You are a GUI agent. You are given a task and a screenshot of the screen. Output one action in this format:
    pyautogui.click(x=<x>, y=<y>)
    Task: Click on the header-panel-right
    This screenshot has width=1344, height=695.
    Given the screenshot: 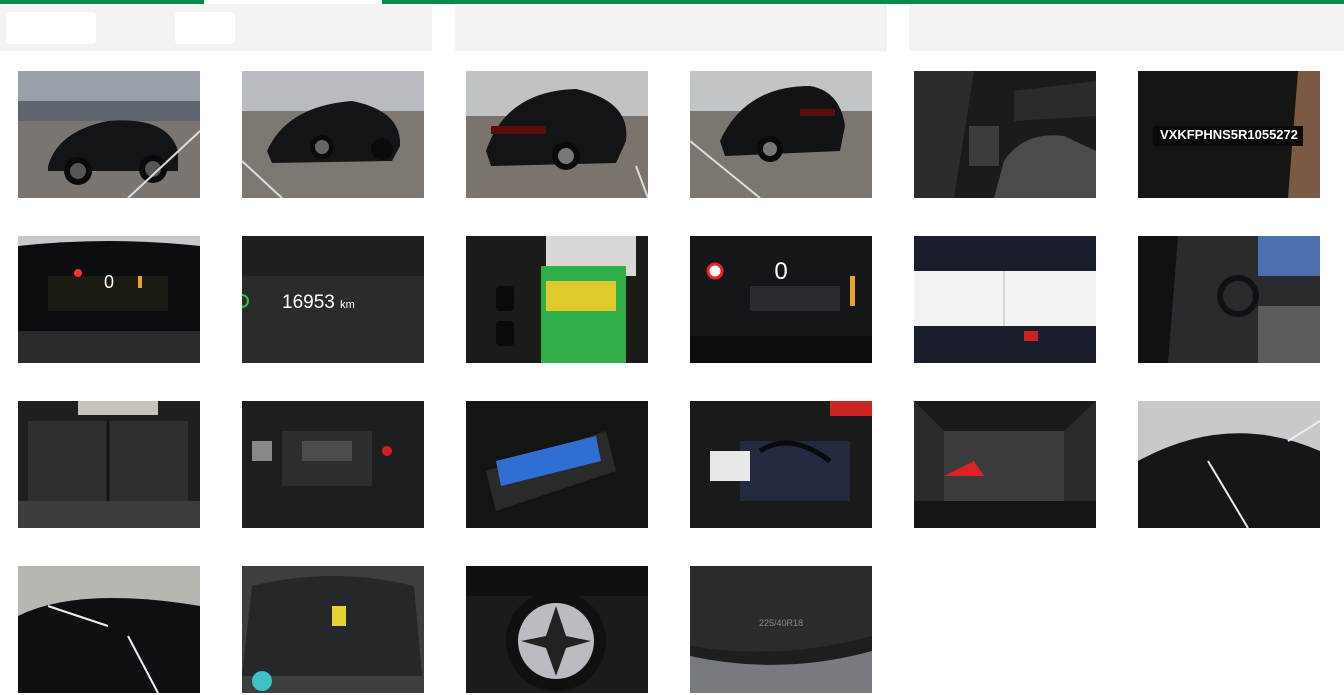 What is the action you would take?
    pyautogui.click(x=1126, y=27)
    